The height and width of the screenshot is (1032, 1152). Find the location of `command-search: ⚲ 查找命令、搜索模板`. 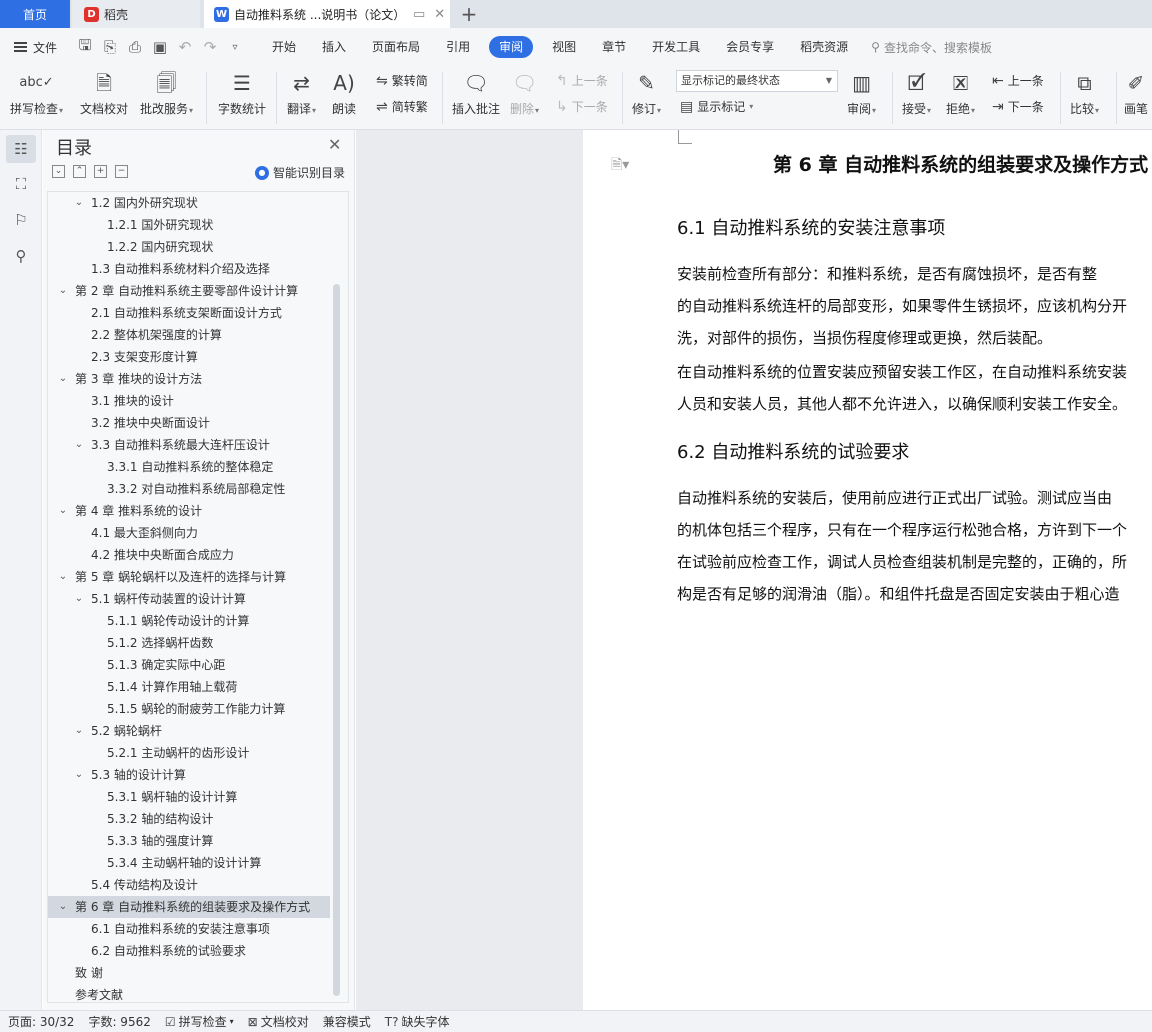

command-search: ⚲ 查找命令、搜索模板 is located at coordinates (931, 47).